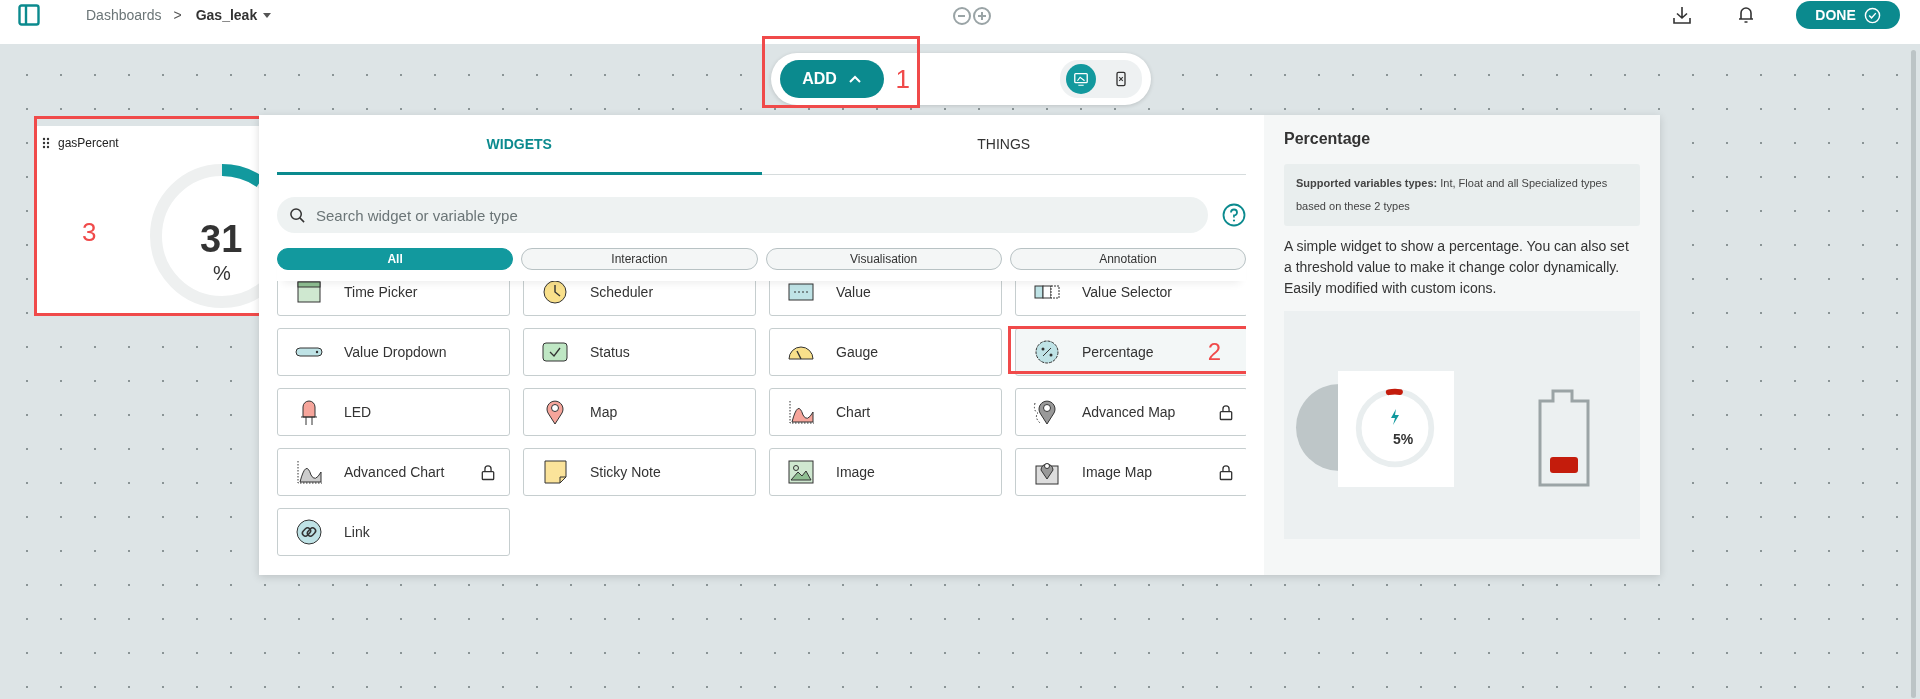 This screenshot has width=1920, height=699. What do you see at coordinates (124, 15) in the screenshot?
I see `breadcrumb-link: Dashboards` at bounding box center [124, 15].